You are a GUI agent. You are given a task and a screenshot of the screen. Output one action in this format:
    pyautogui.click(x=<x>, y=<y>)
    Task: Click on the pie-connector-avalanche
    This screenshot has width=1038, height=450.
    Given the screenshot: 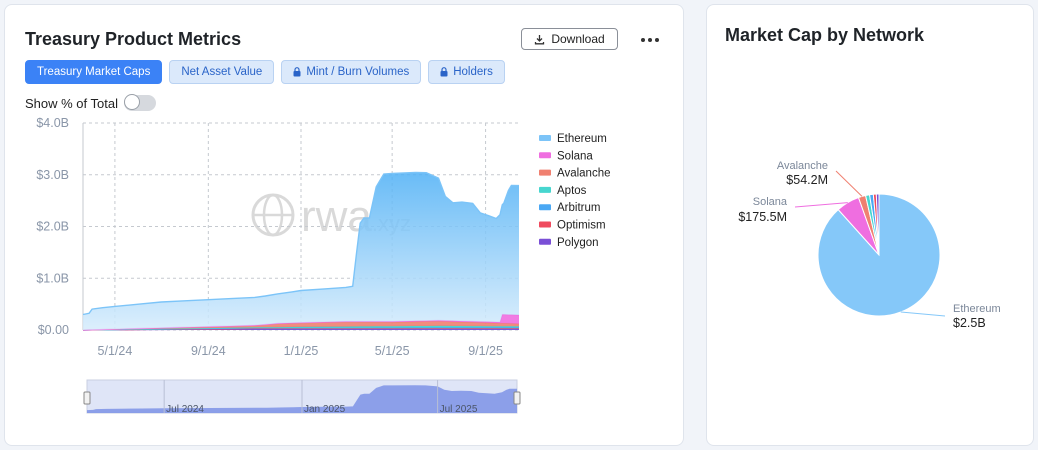 What is the action you would take?
    pyautogui.click(x=849, y=183)
    